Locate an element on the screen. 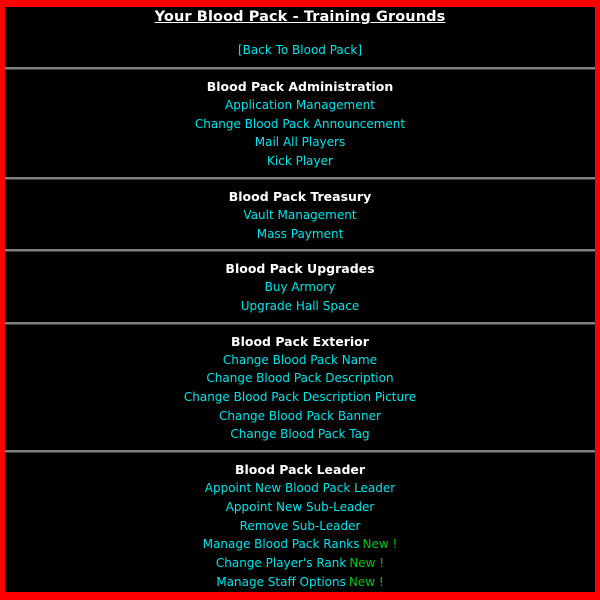 The height and width of the screenshot is (600, 600). link-label: Mass Payment is located at coordinates (300, 233).